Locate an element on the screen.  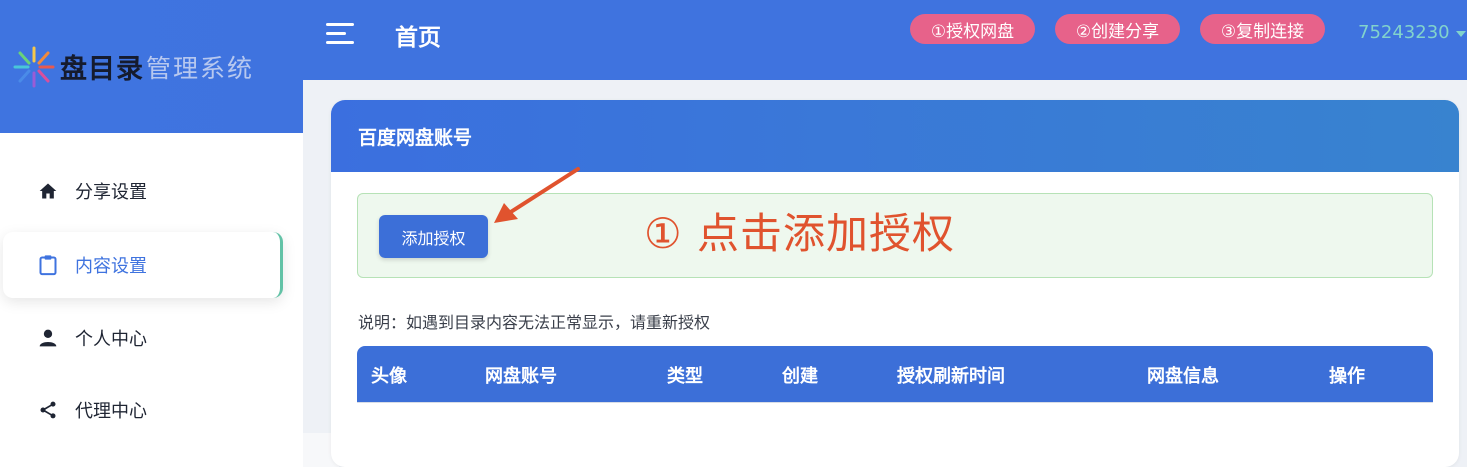
card-title: 百度网盘账号 is located at coordinates (895, 136).